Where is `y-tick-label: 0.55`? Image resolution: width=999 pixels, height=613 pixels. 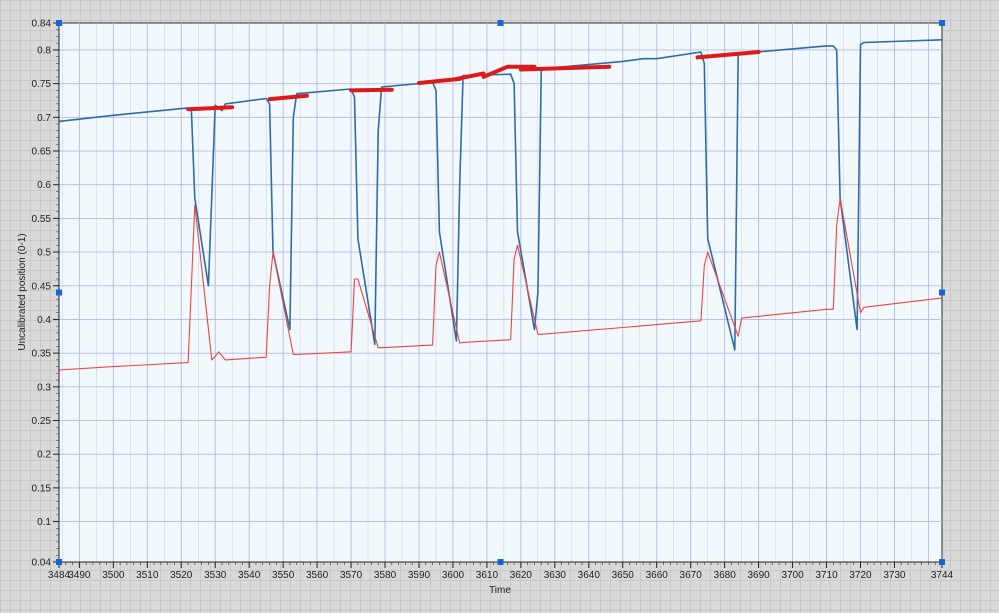 y-tick-label: 0.55 is located at coordinates (42, 219).